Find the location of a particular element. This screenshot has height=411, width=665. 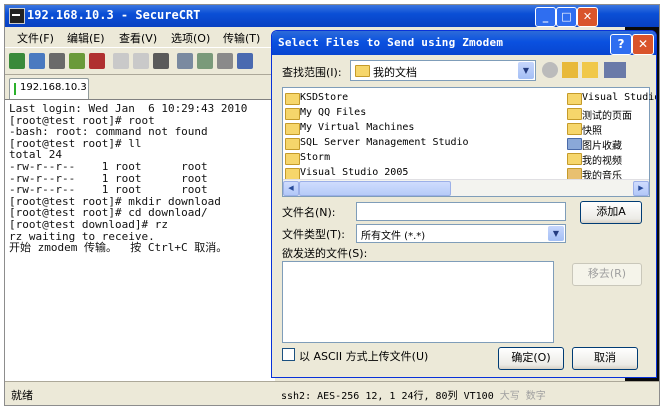

dialog-title-bar: Select Files to Send using Zmodem ? ✕ is located at coordinates (464, 43).